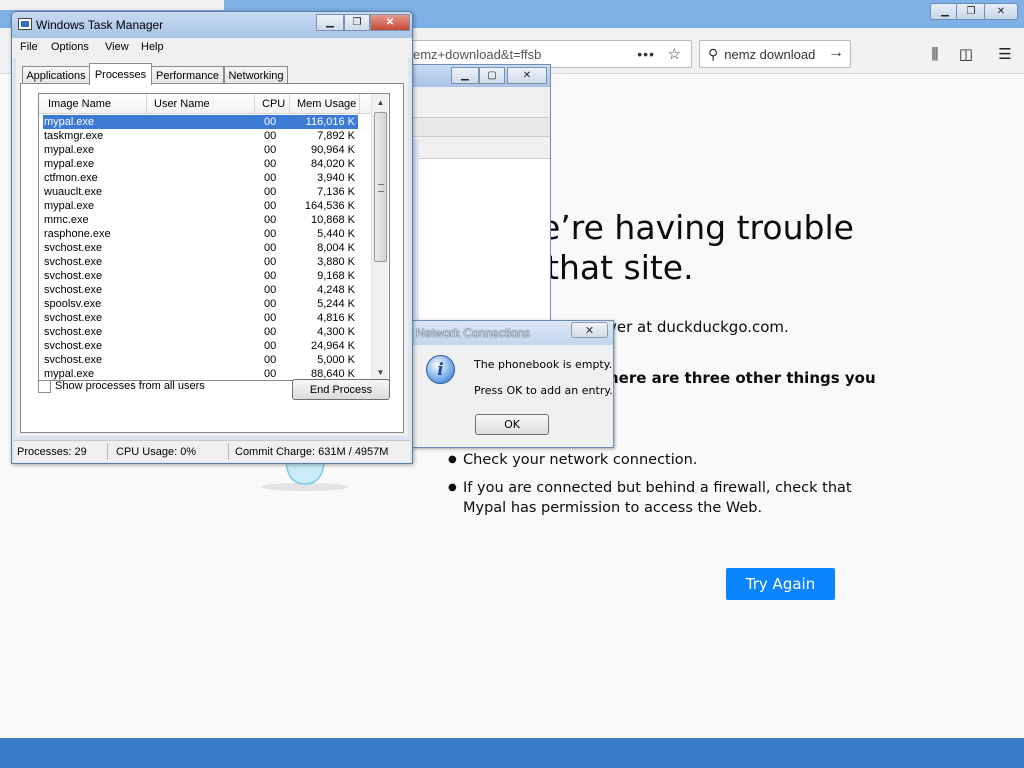  I want to click on table-row: svchost.exe 00 24,964 K, so click(200, 346).